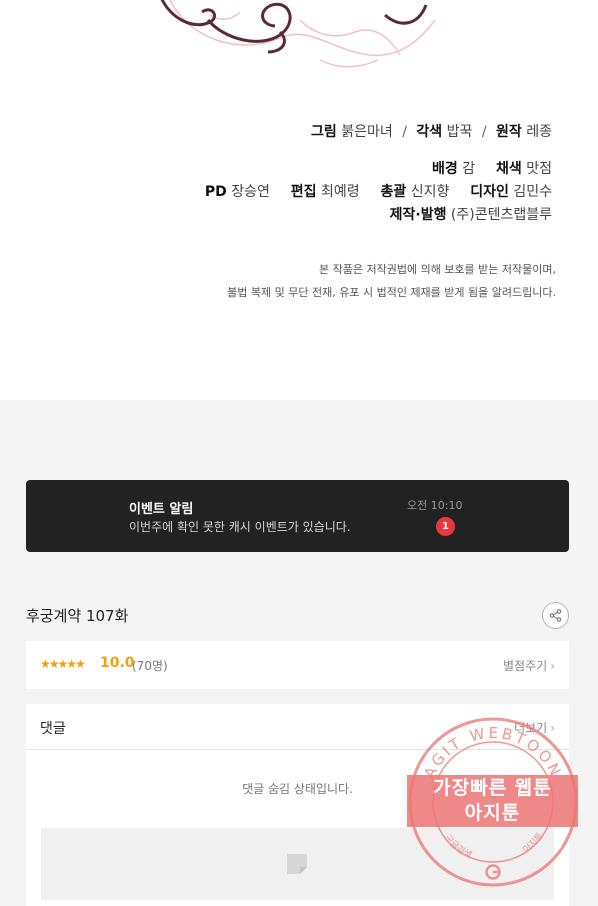  Describe the element at coordinates (539, 132) in the screenshot. I see `original-name: 레종` at that location.